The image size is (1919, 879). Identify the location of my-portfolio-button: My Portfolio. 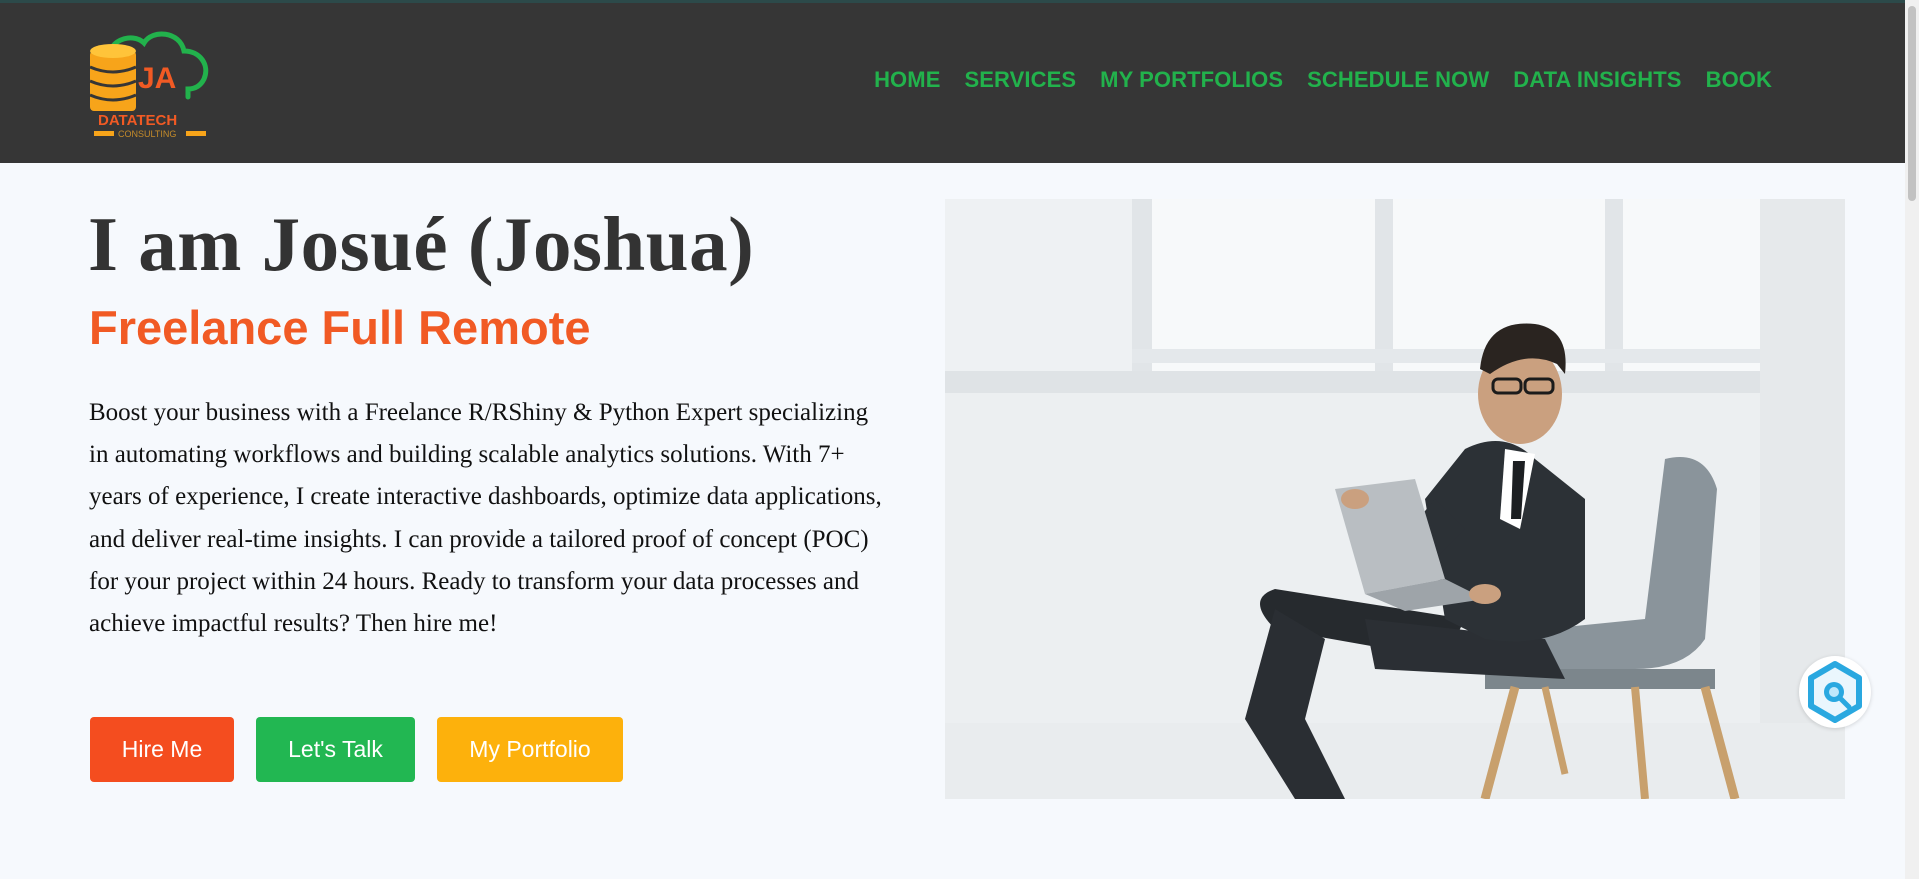
(530, 749).